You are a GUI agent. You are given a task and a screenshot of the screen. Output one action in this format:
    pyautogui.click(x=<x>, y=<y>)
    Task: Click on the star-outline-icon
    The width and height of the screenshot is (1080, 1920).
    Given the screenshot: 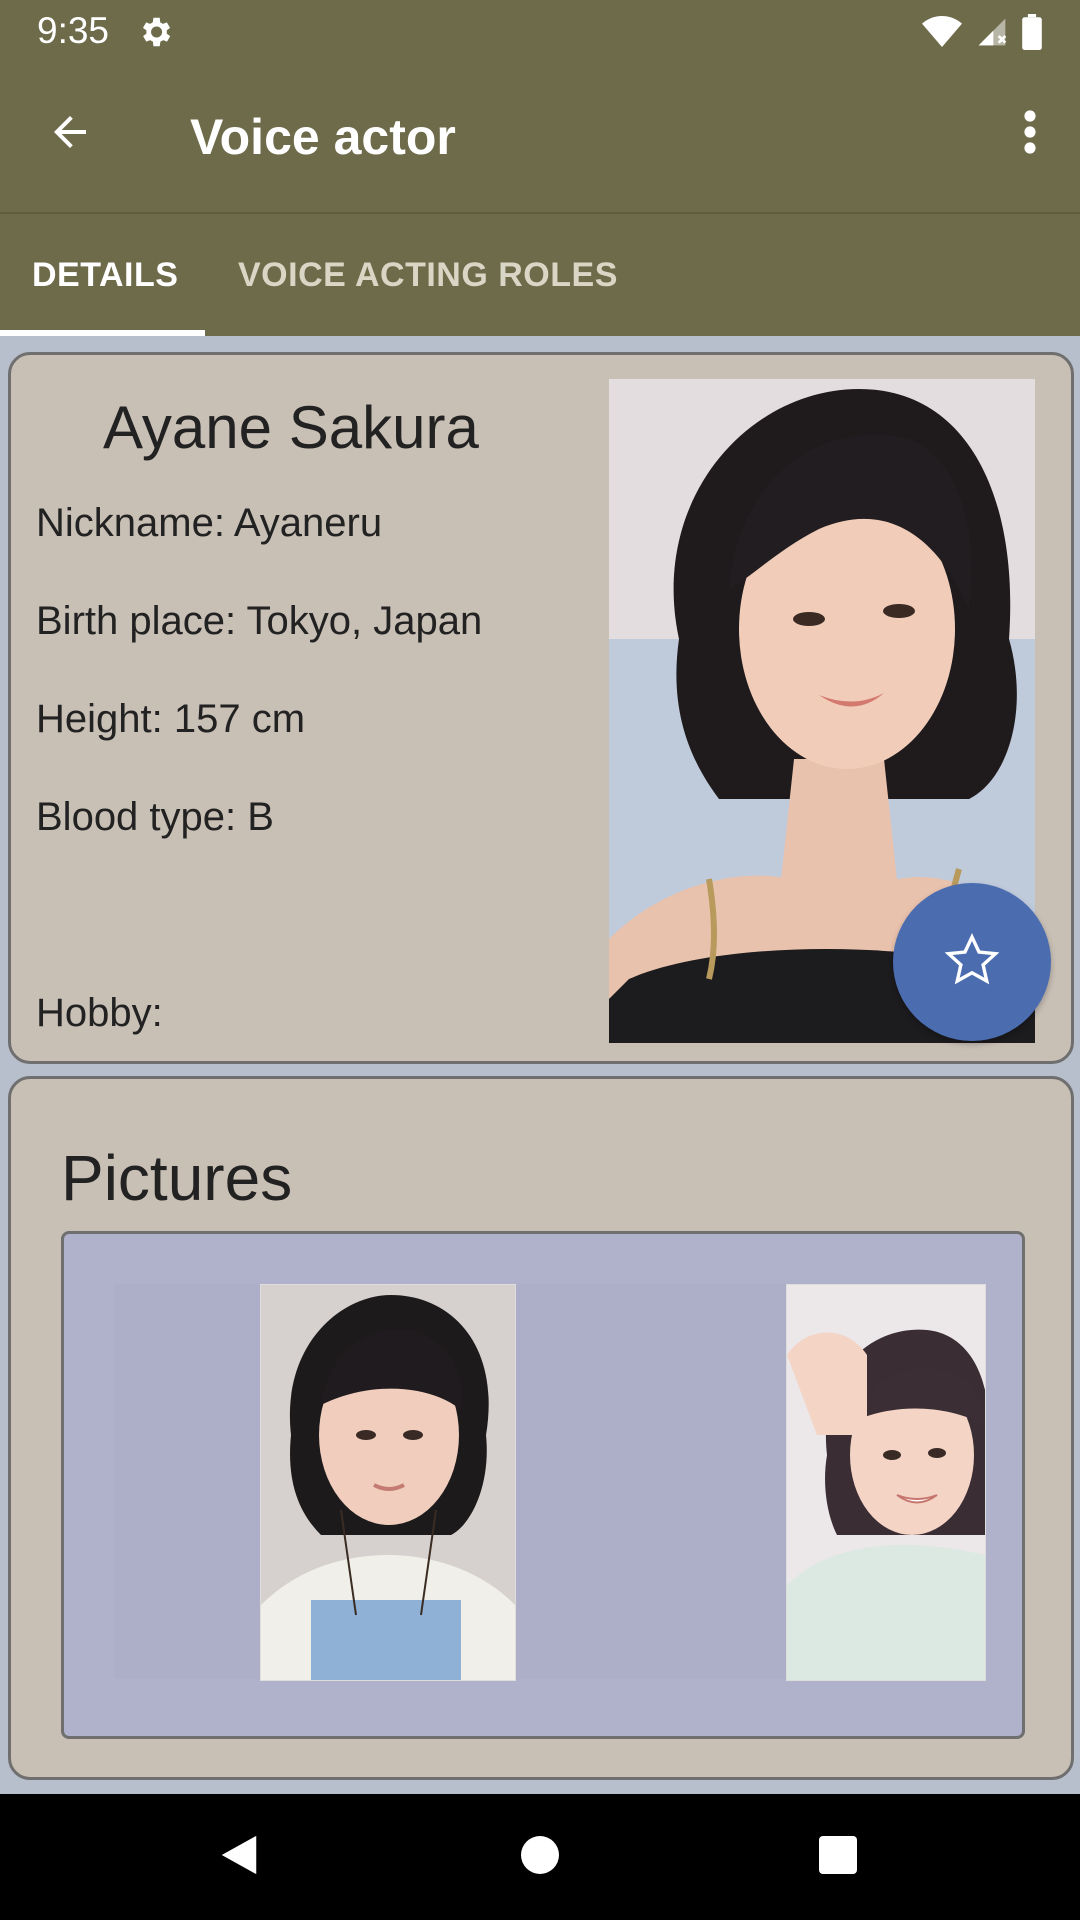 What is the action you would take?
    pyautogui.click(x=972, y=962)
    